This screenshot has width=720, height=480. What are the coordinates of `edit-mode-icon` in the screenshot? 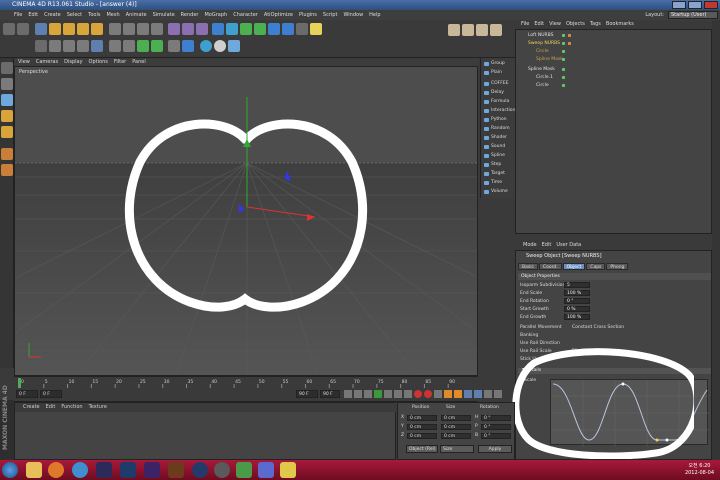 It's located at (7, 68).